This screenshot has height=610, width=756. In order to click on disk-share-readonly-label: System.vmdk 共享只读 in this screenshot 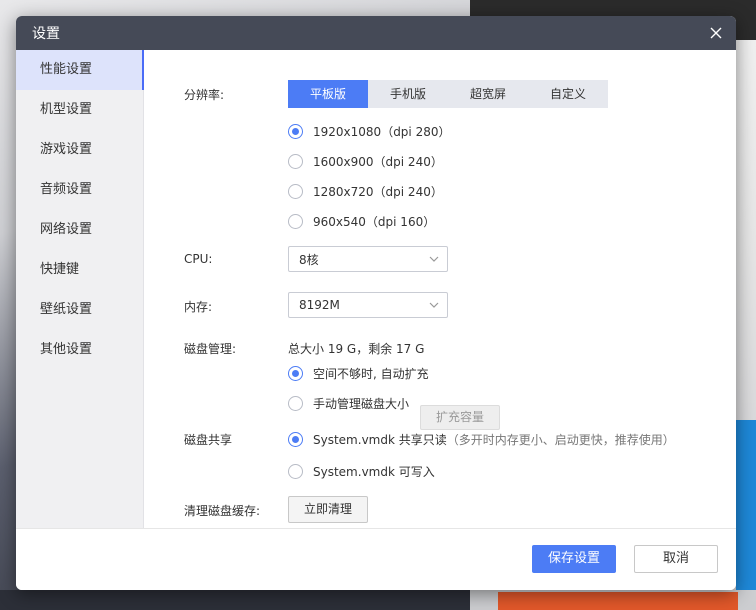, I will do `click(380, 440)`.